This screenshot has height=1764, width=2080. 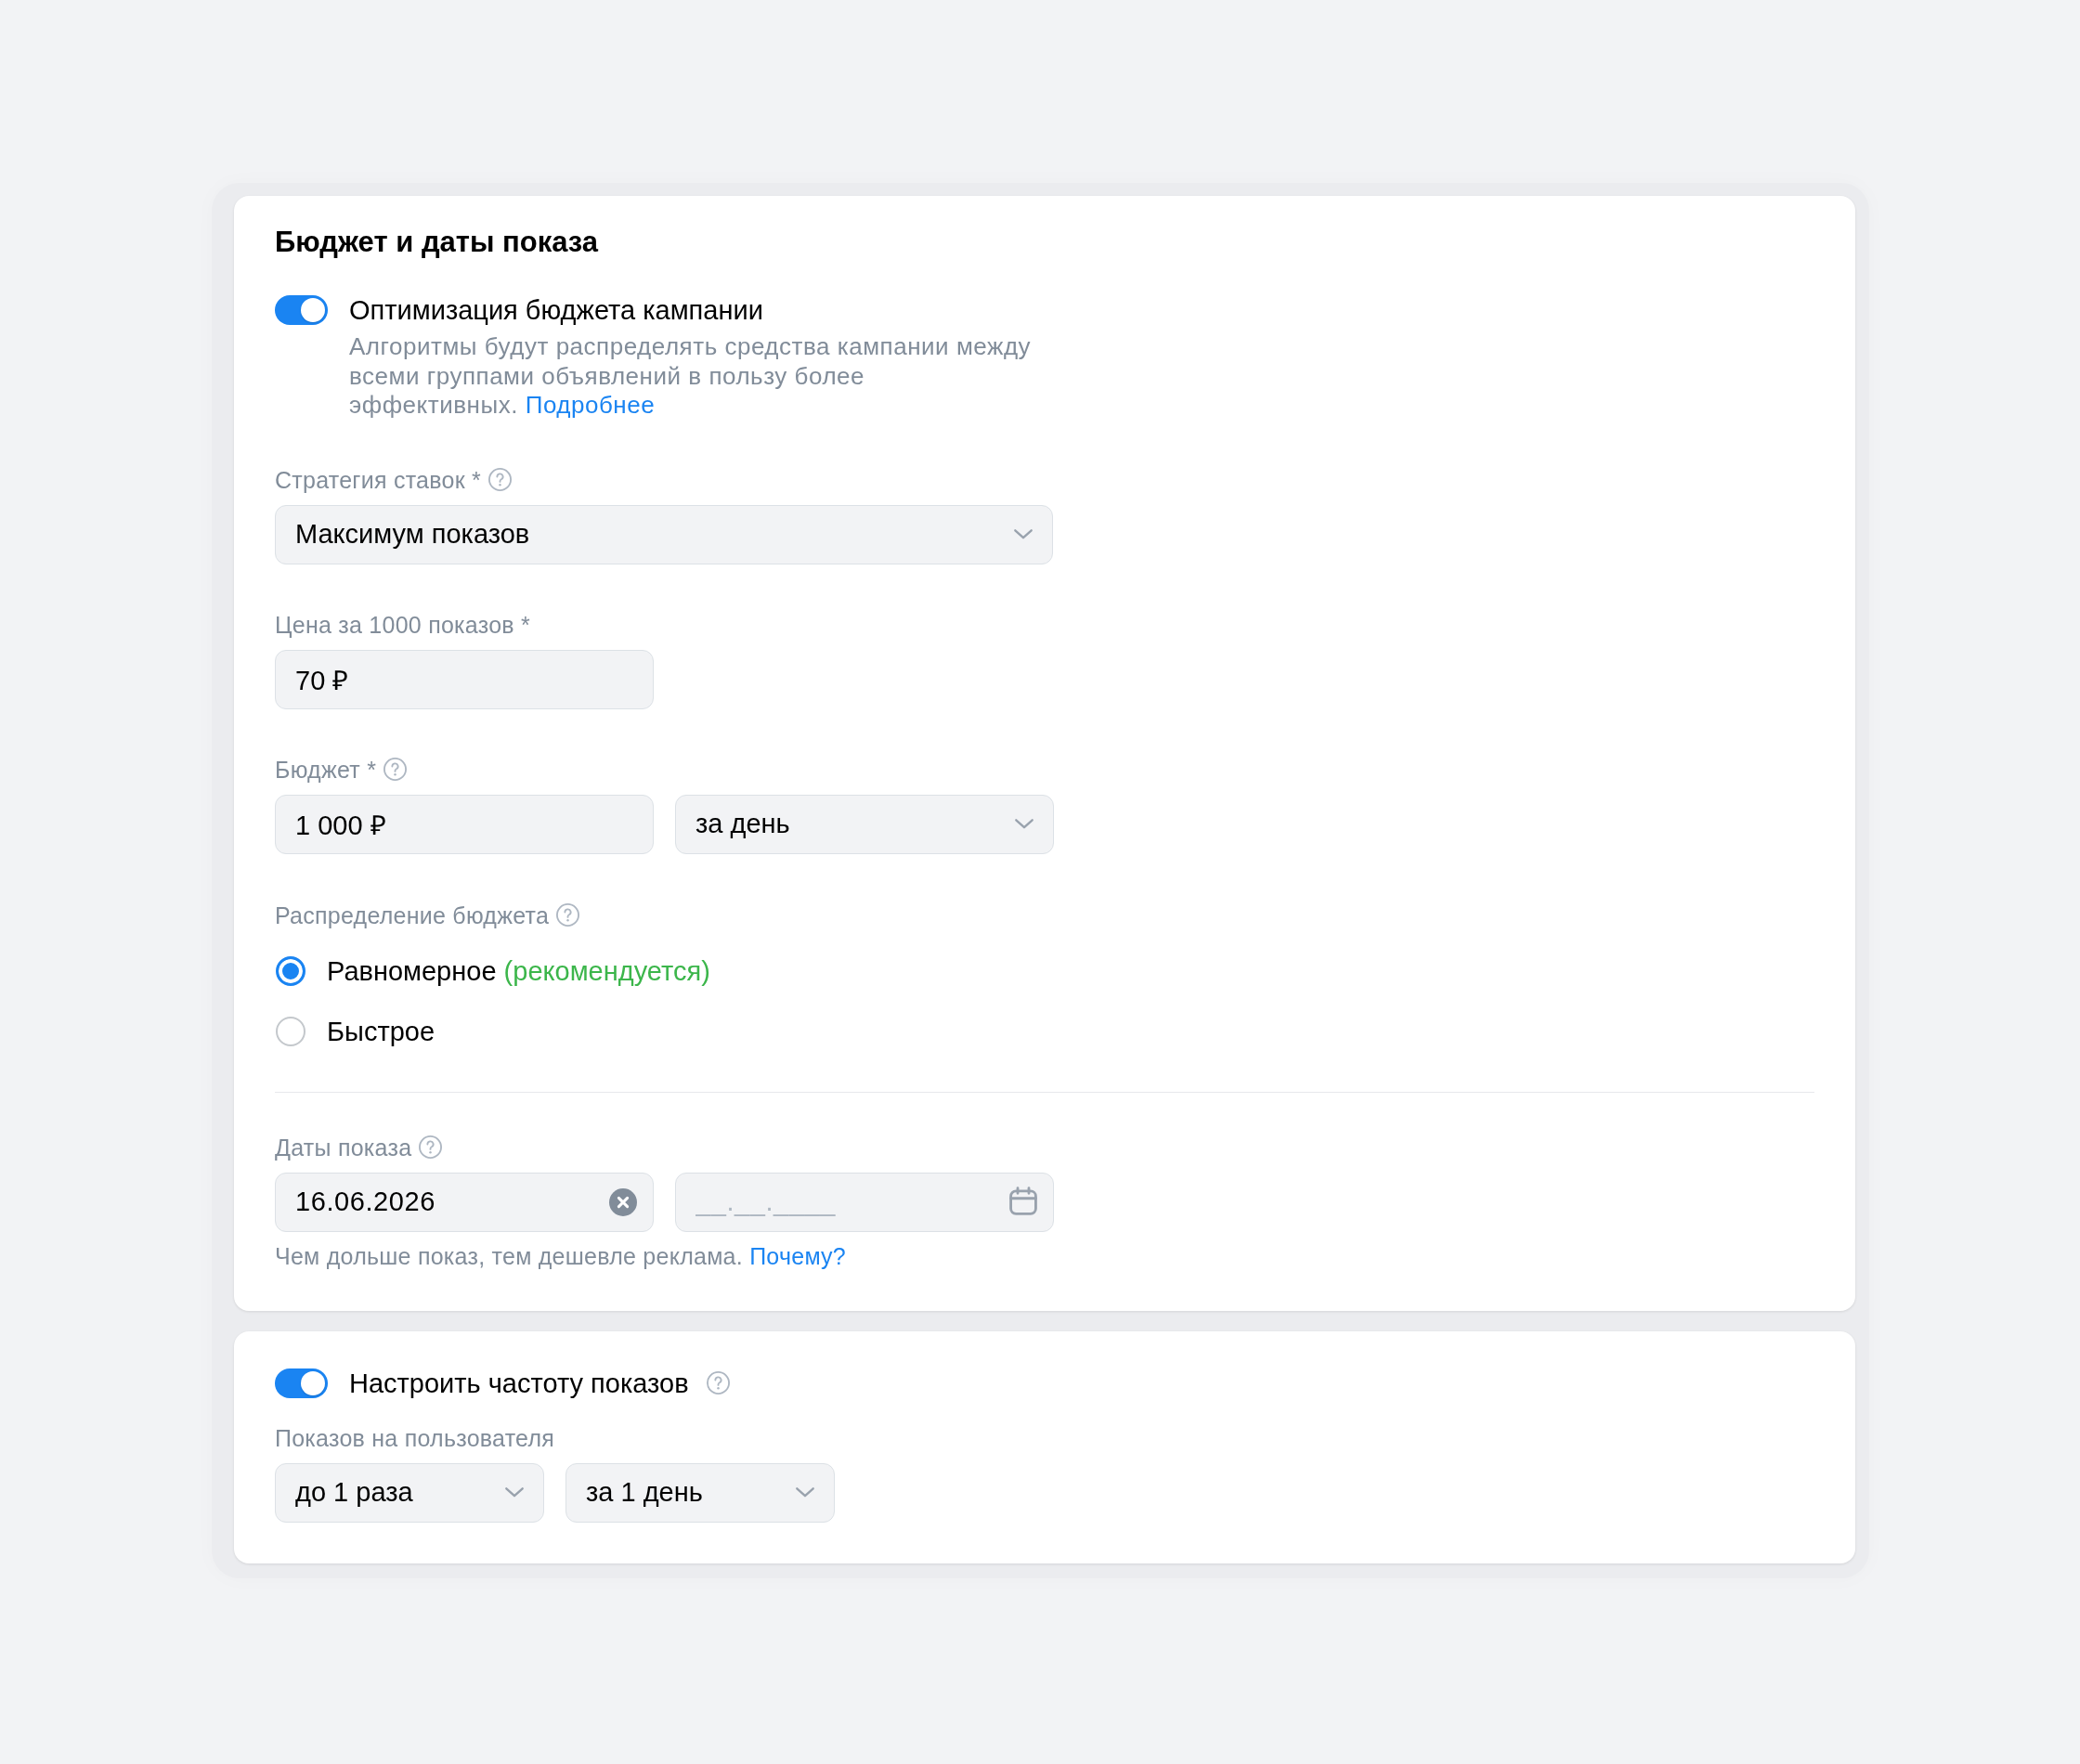 I want to click on field-label: Цена за 1000 показов *, so click(x=403, y=624).